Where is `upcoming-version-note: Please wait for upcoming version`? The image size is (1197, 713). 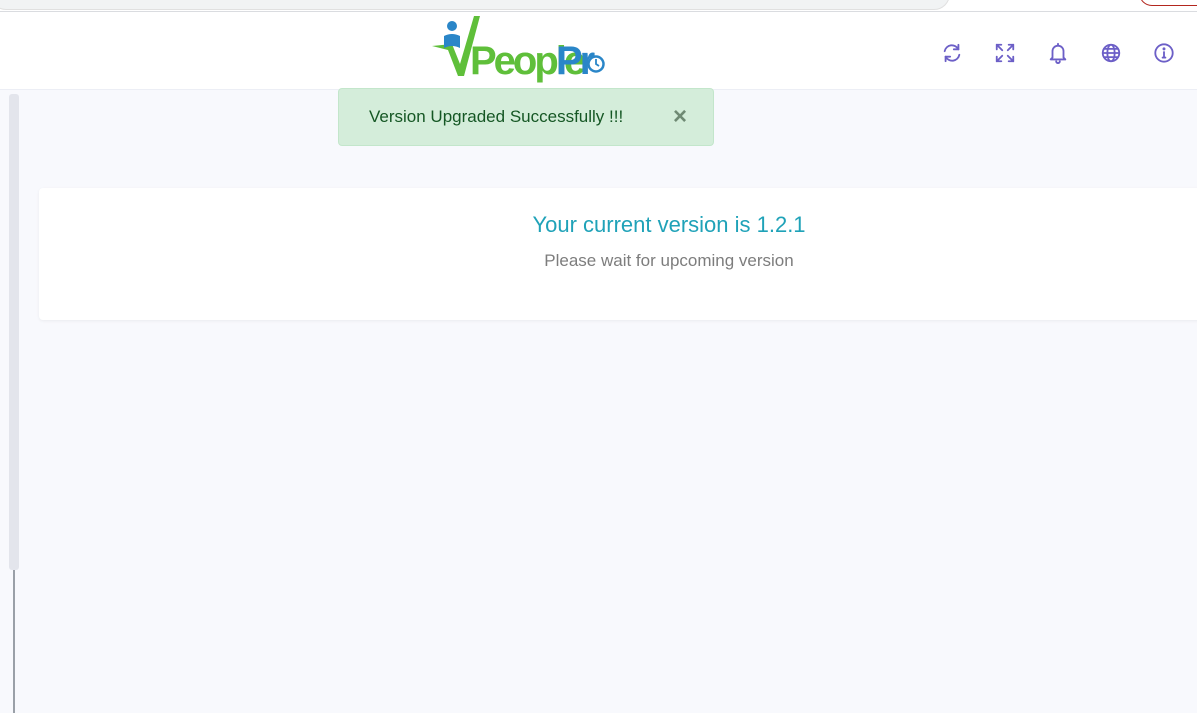
upcoming-version-note: Please wait for upcoming version is located at coordinates (669, 260).